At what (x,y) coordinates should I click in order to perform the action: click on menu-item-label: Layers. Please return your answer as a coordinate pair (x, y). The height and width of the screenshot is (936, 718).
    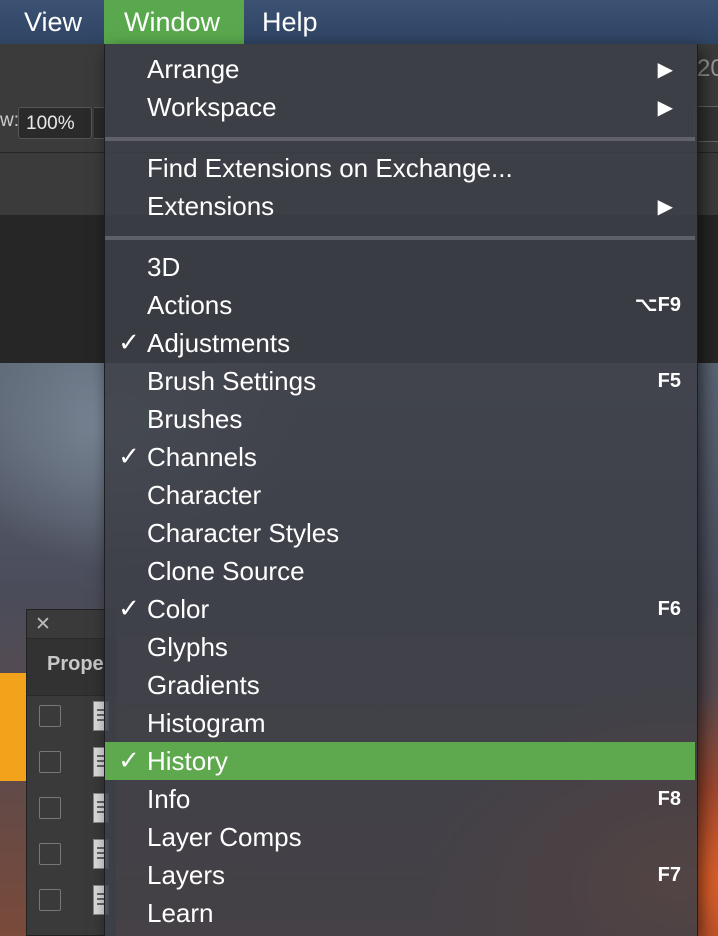
    Looking at the image, I should click on (186, 875).